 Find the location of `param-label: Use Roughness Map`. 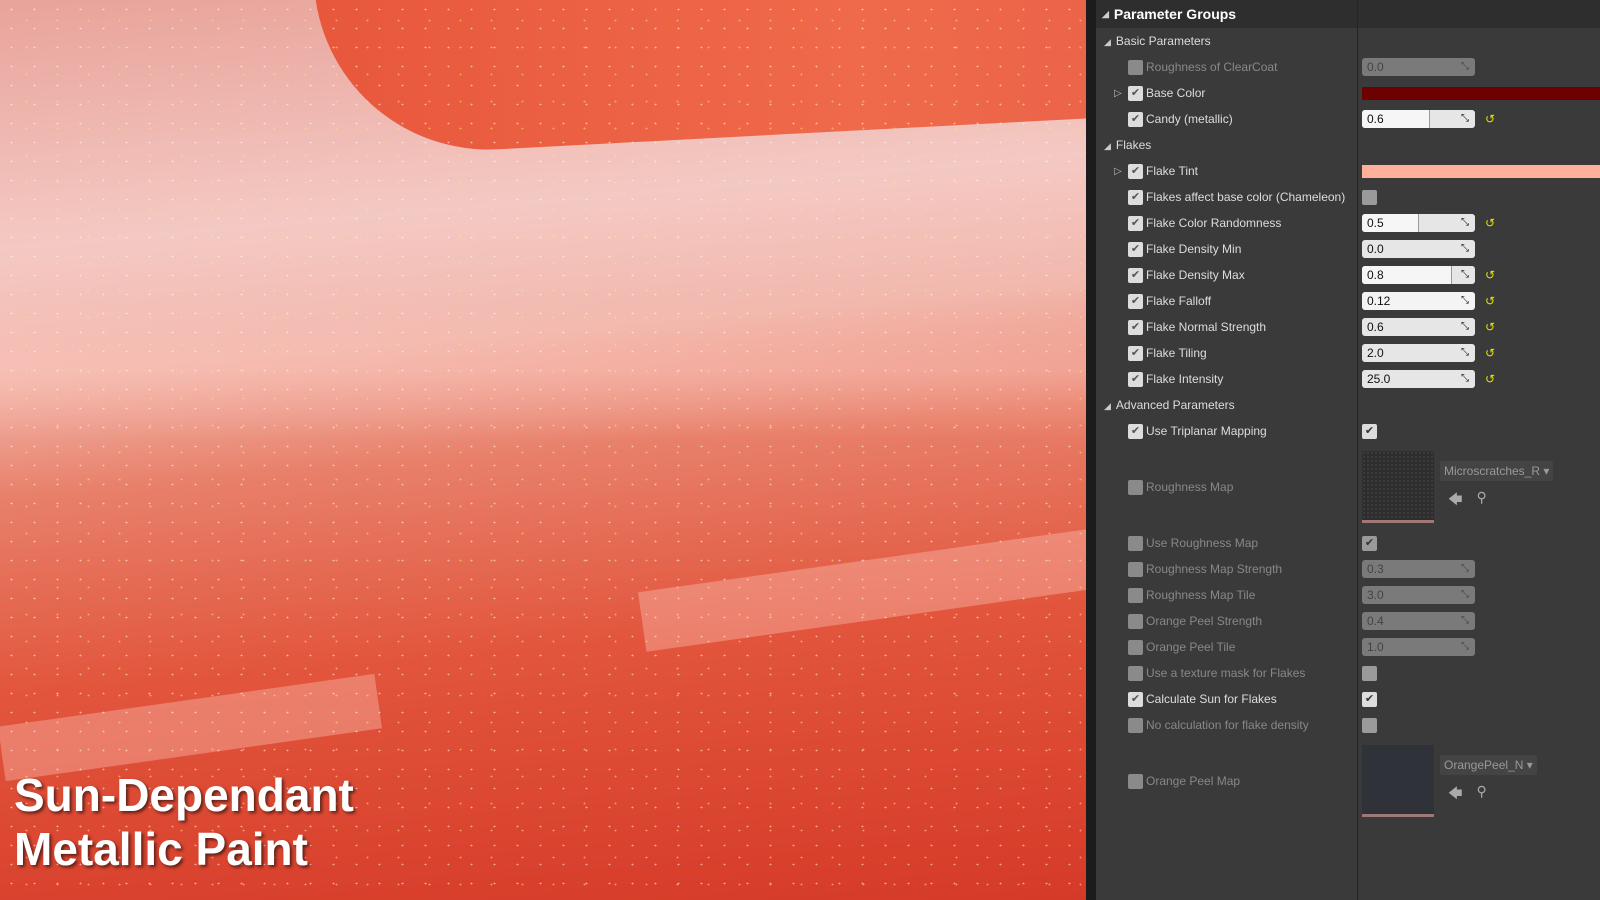

param-label: Use Roughness Map is located at coordinates (1202, 543).